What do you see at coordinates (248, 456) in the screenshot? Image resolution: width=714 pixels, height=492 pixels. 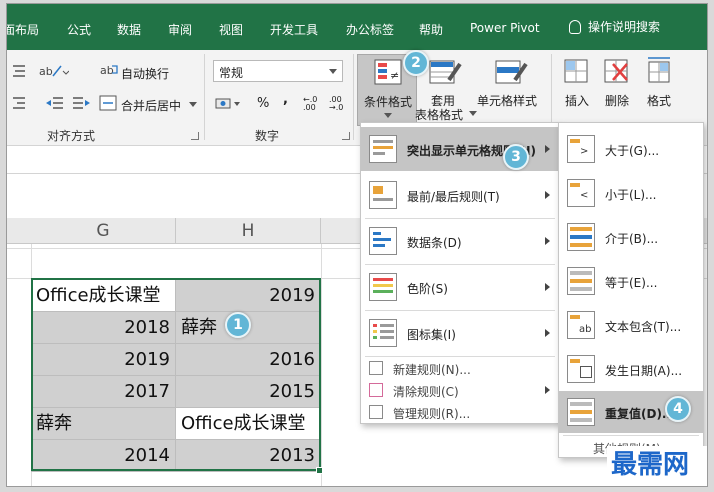 I see `cell-h6: 2013` at bounding box center [248, 456].